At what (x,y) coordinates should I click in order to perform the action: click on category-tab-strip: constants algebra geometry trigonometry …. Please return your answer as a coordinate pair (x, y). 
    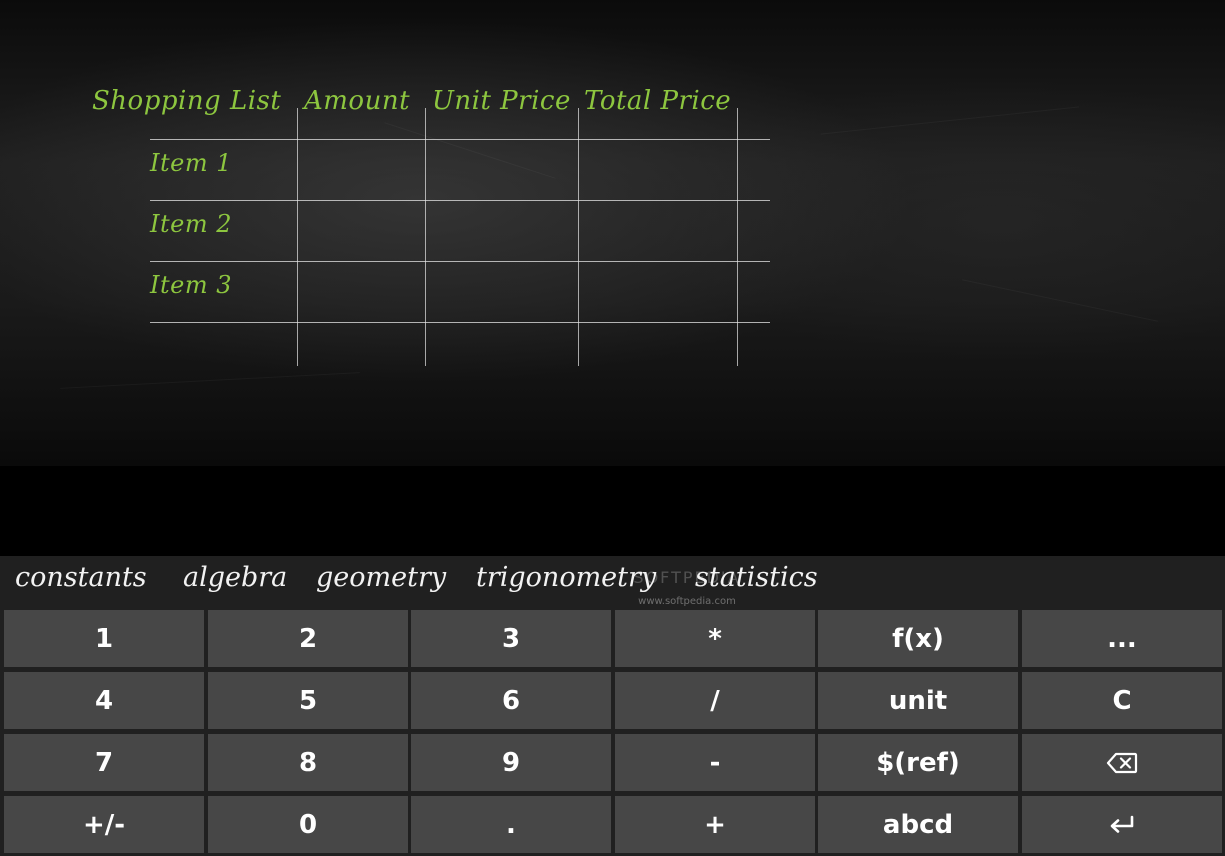
    Looking at the image, I should click on (612, 581).